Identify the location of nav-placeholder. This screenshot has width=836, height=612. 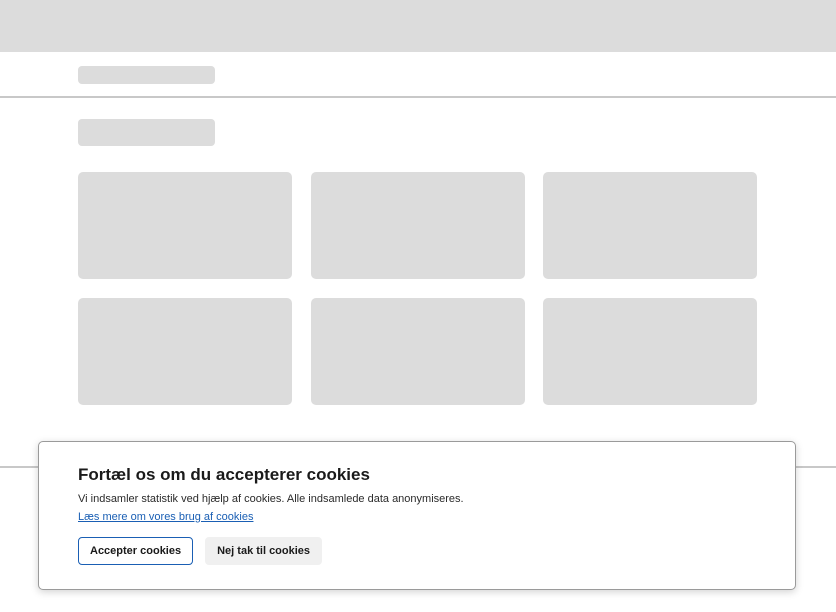
(146, 75).